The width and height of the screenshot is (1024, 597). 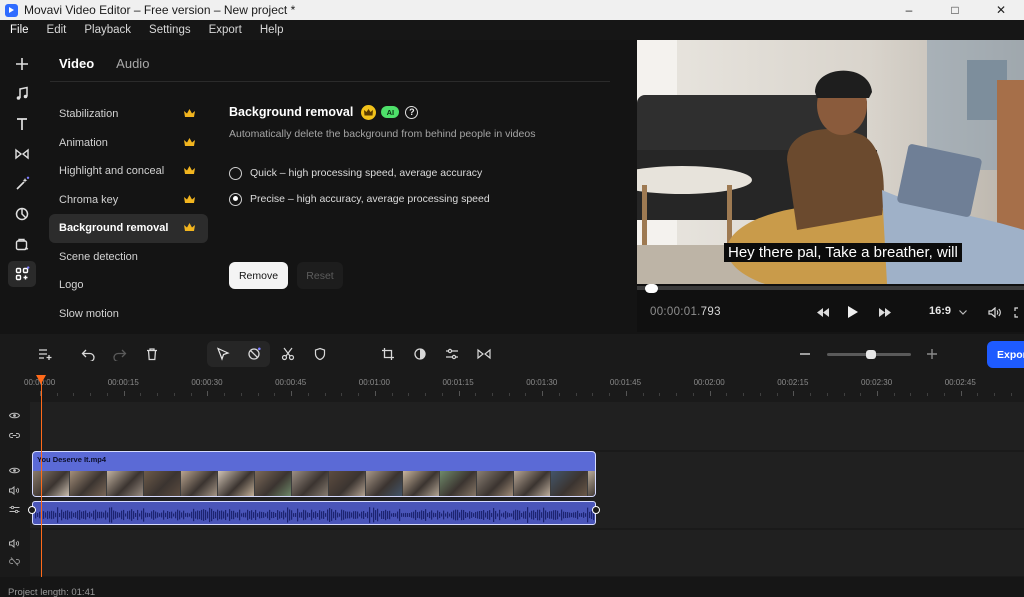 What do you see at coordinates (1005, 354) in the screenshot?
I see `export-button: Export` at bounding box center [1005, 354].